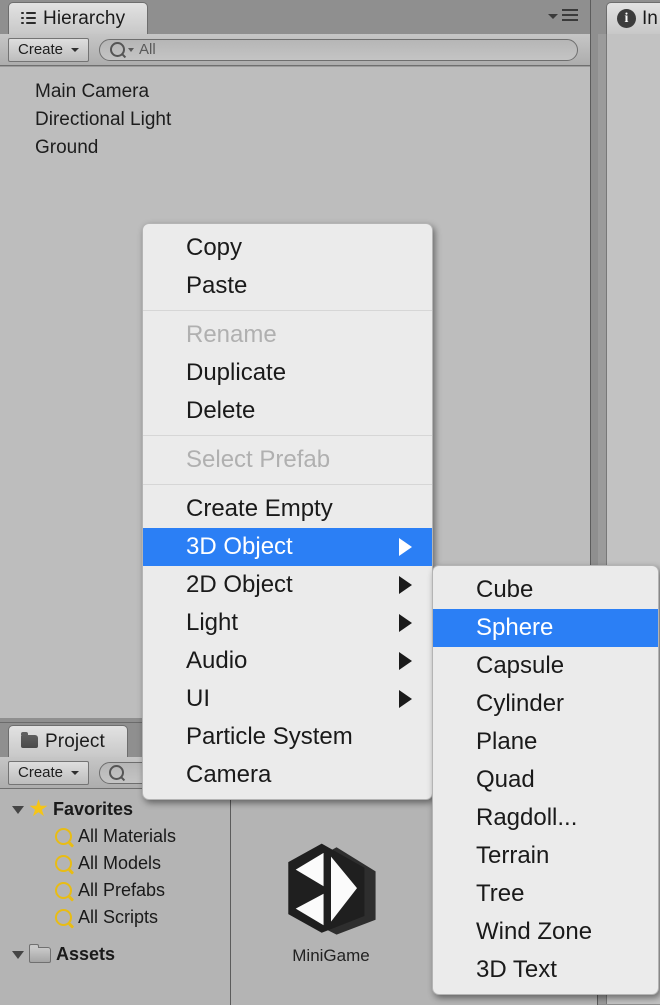 Image resolution: width=660 pixels, height=1005 pixels. What do you see at coordinates (570, 16) in the screenshot?
I see `panel-options-icon` at bounding box center [570, 16].